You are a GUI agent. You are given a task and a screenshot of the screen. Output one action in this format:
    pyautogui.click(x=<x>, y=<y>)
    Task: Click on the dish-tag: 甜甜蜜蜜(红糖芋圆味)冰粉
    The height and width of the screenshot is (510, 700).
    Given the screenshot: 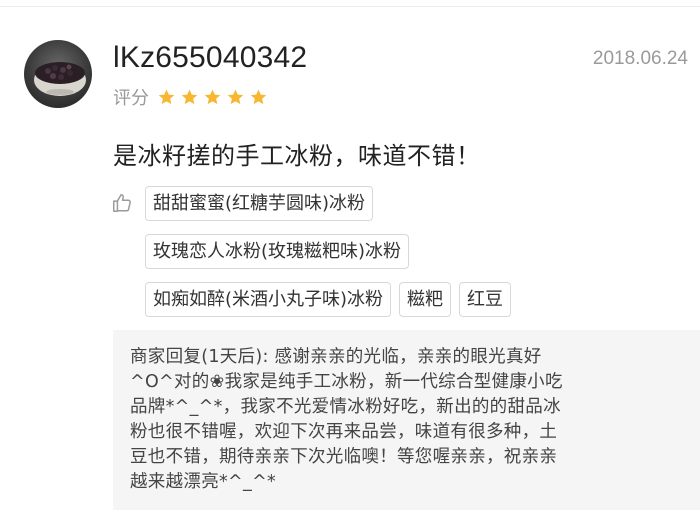 What is the action you would take?
    pyautogui.click(x=259, y=203)
    